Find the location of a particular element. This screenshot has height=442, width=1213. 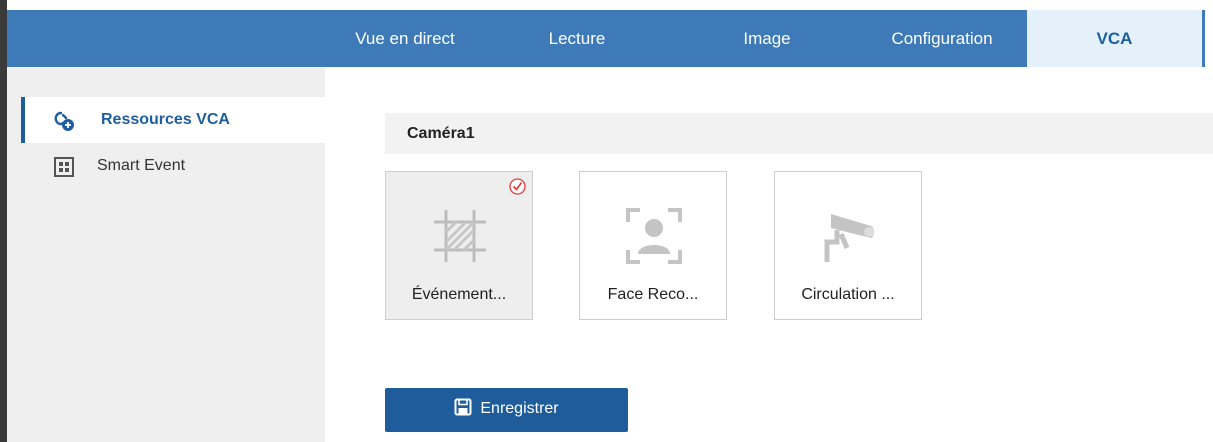

tab-image: Image is located at coordinates (767, 38).